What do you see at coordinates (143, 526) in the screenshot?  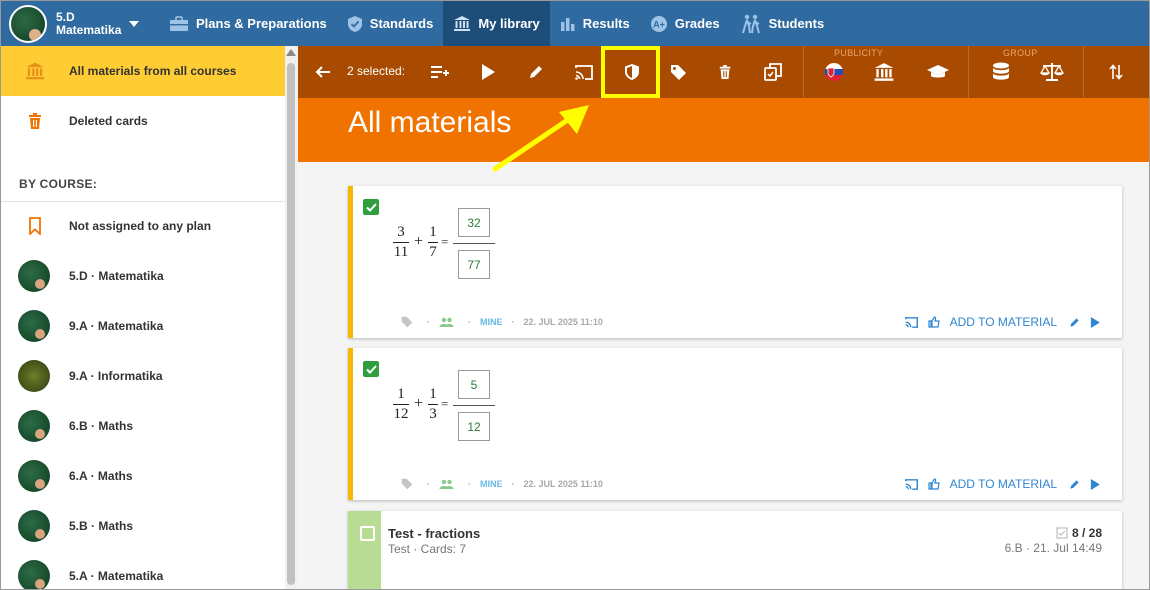 I see `sidebar-item-course: 5.B · Maths` at bounding box center [143, 526].